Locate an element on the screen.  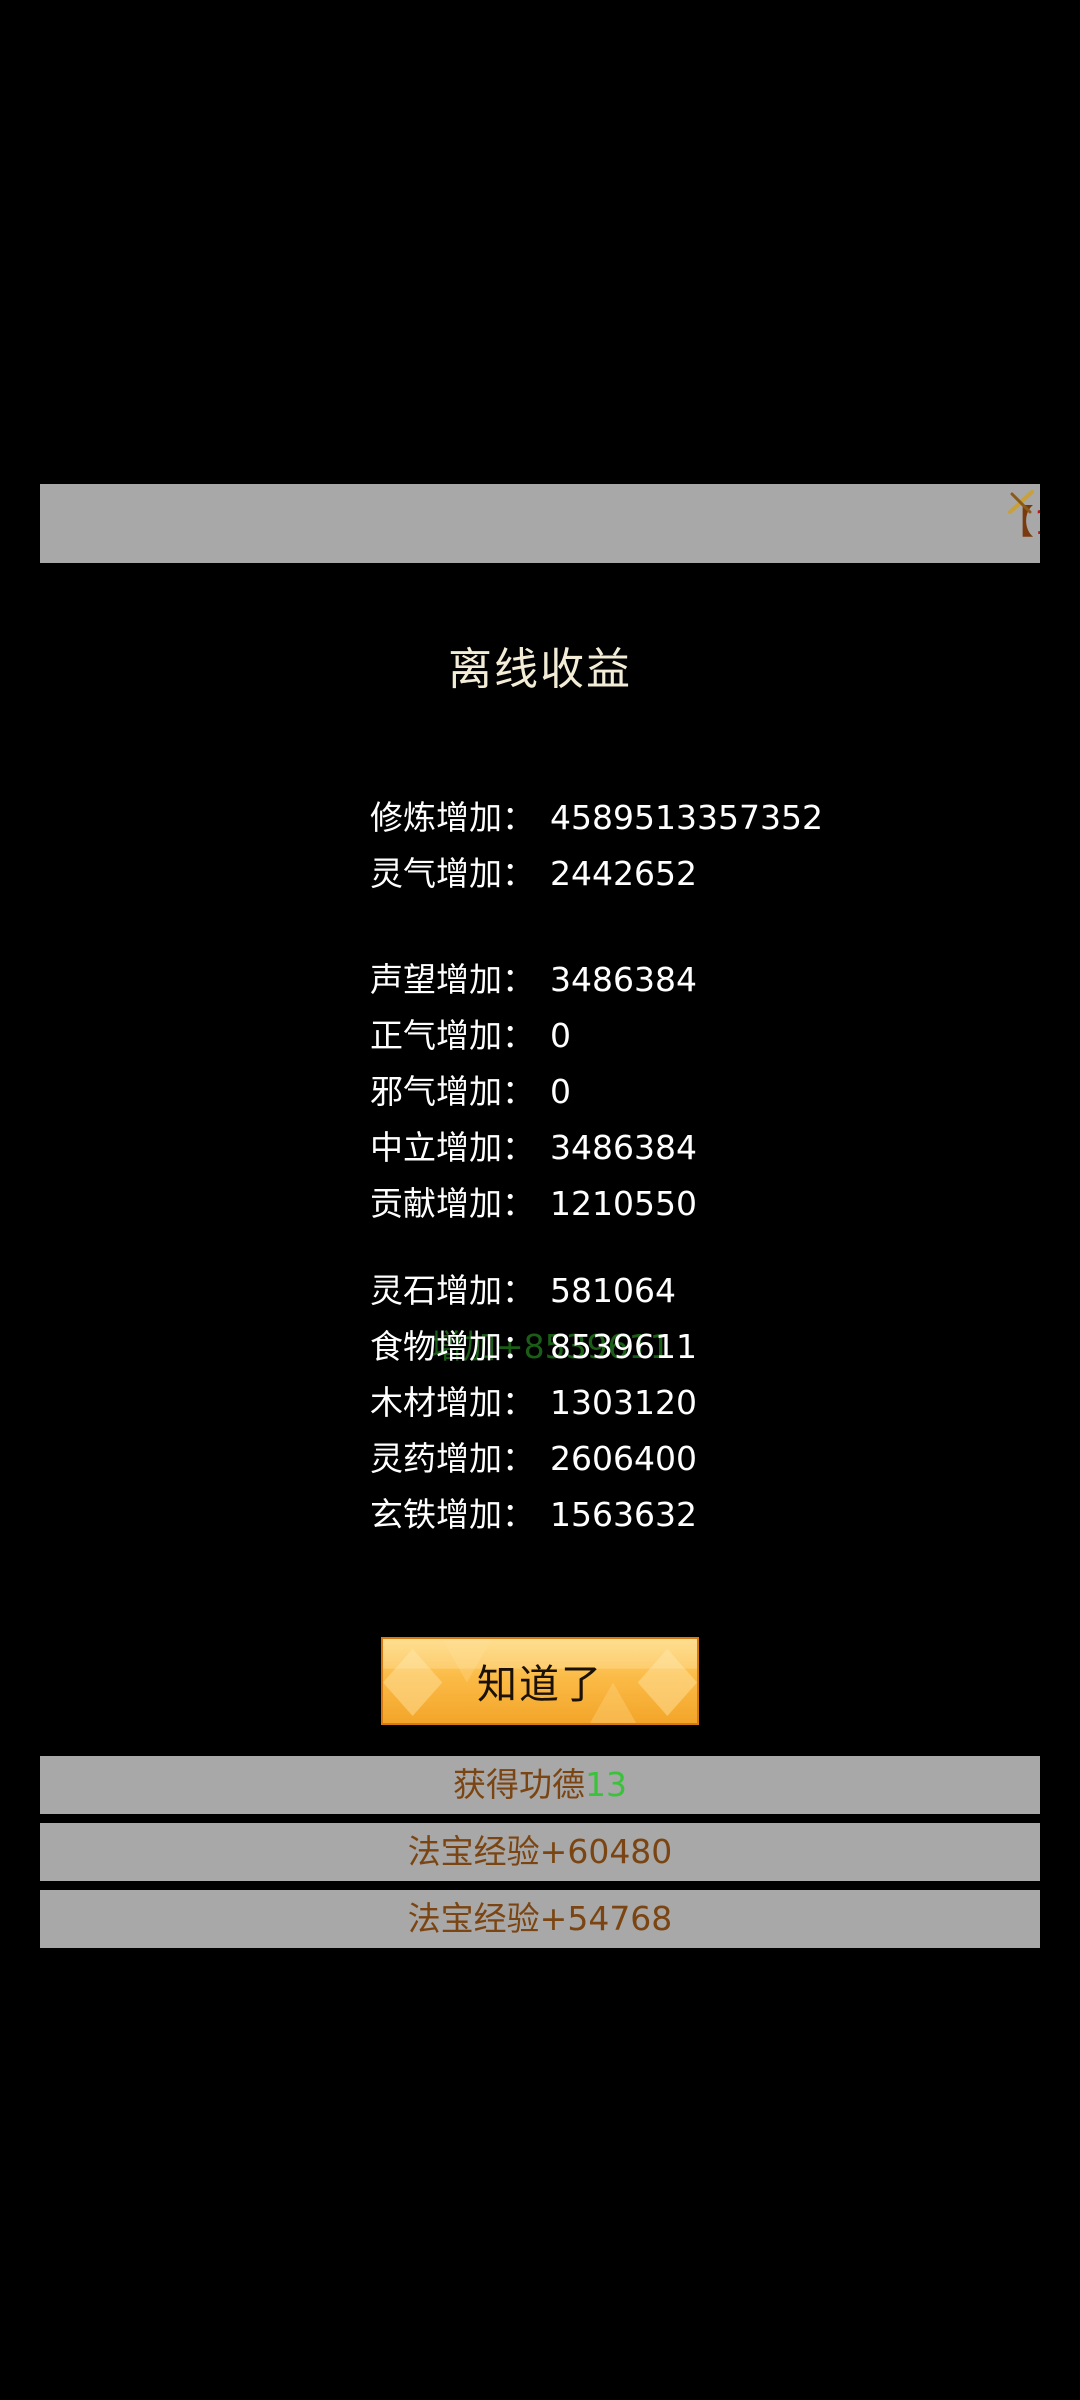
stat-row-food: 食物增加： 8539611 is located at coordinates (533, 1347).